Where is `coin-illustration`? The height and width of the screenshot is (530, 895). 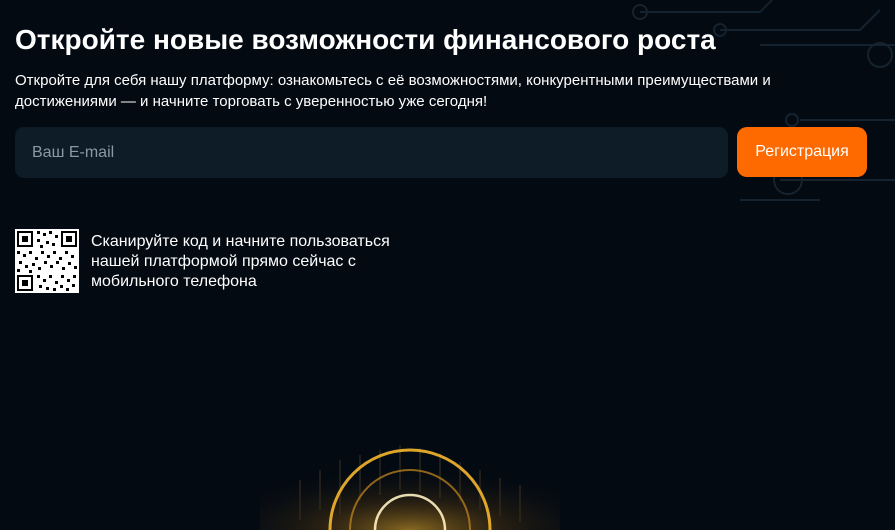
coin-illustration is located at coordinates (410, 485).